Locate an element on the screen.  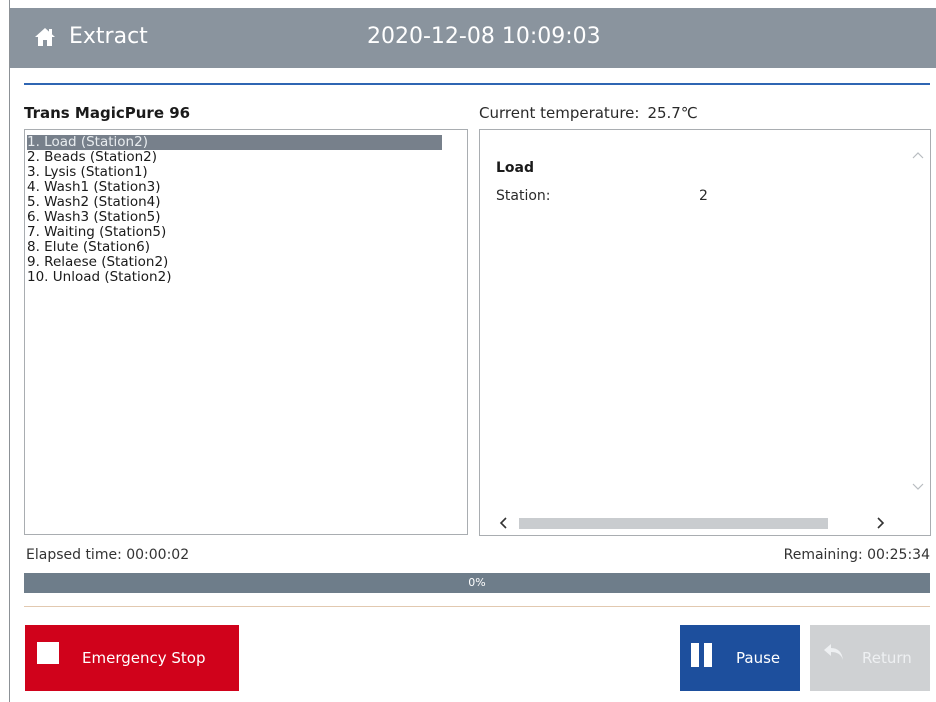
scroll-down-icon is located at coordinates (918, 487).